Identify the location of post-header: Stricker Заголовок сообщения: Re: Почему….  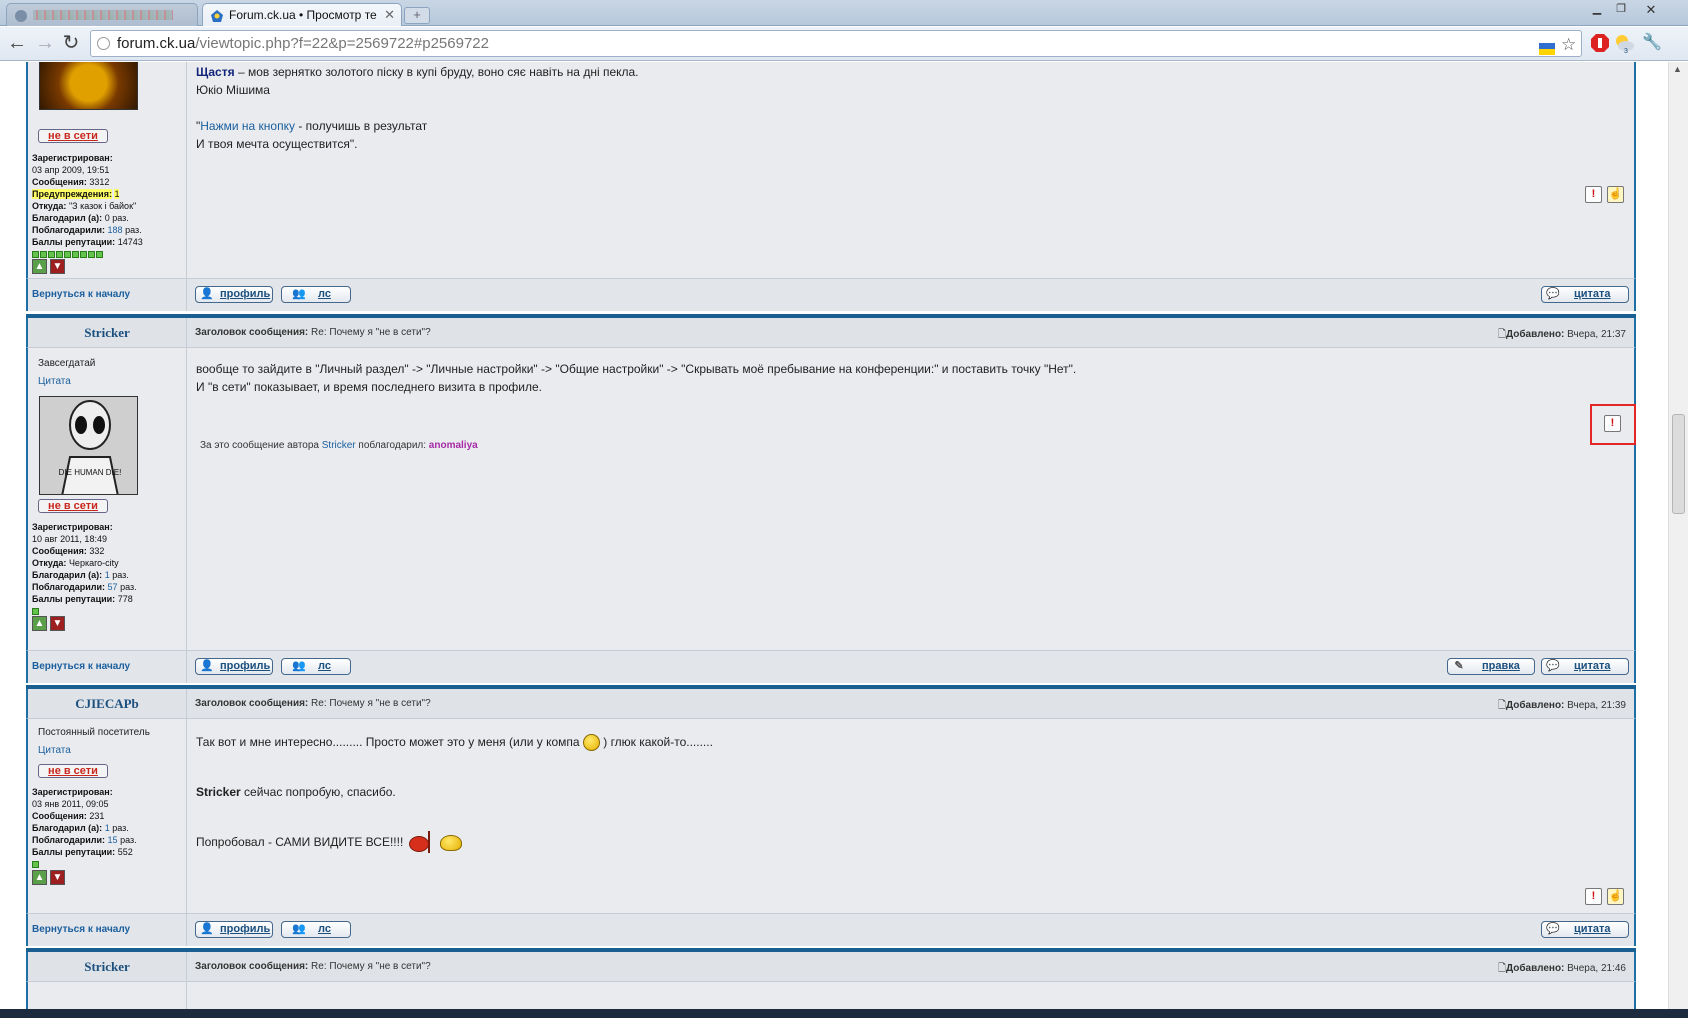
(831, 333).